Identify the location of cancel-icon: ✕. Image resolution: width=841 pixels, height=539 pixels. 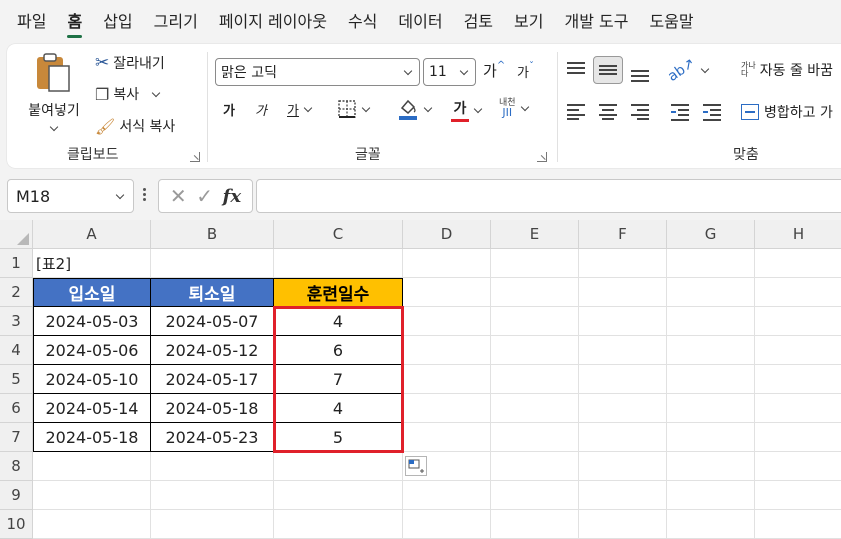
(178, 196).